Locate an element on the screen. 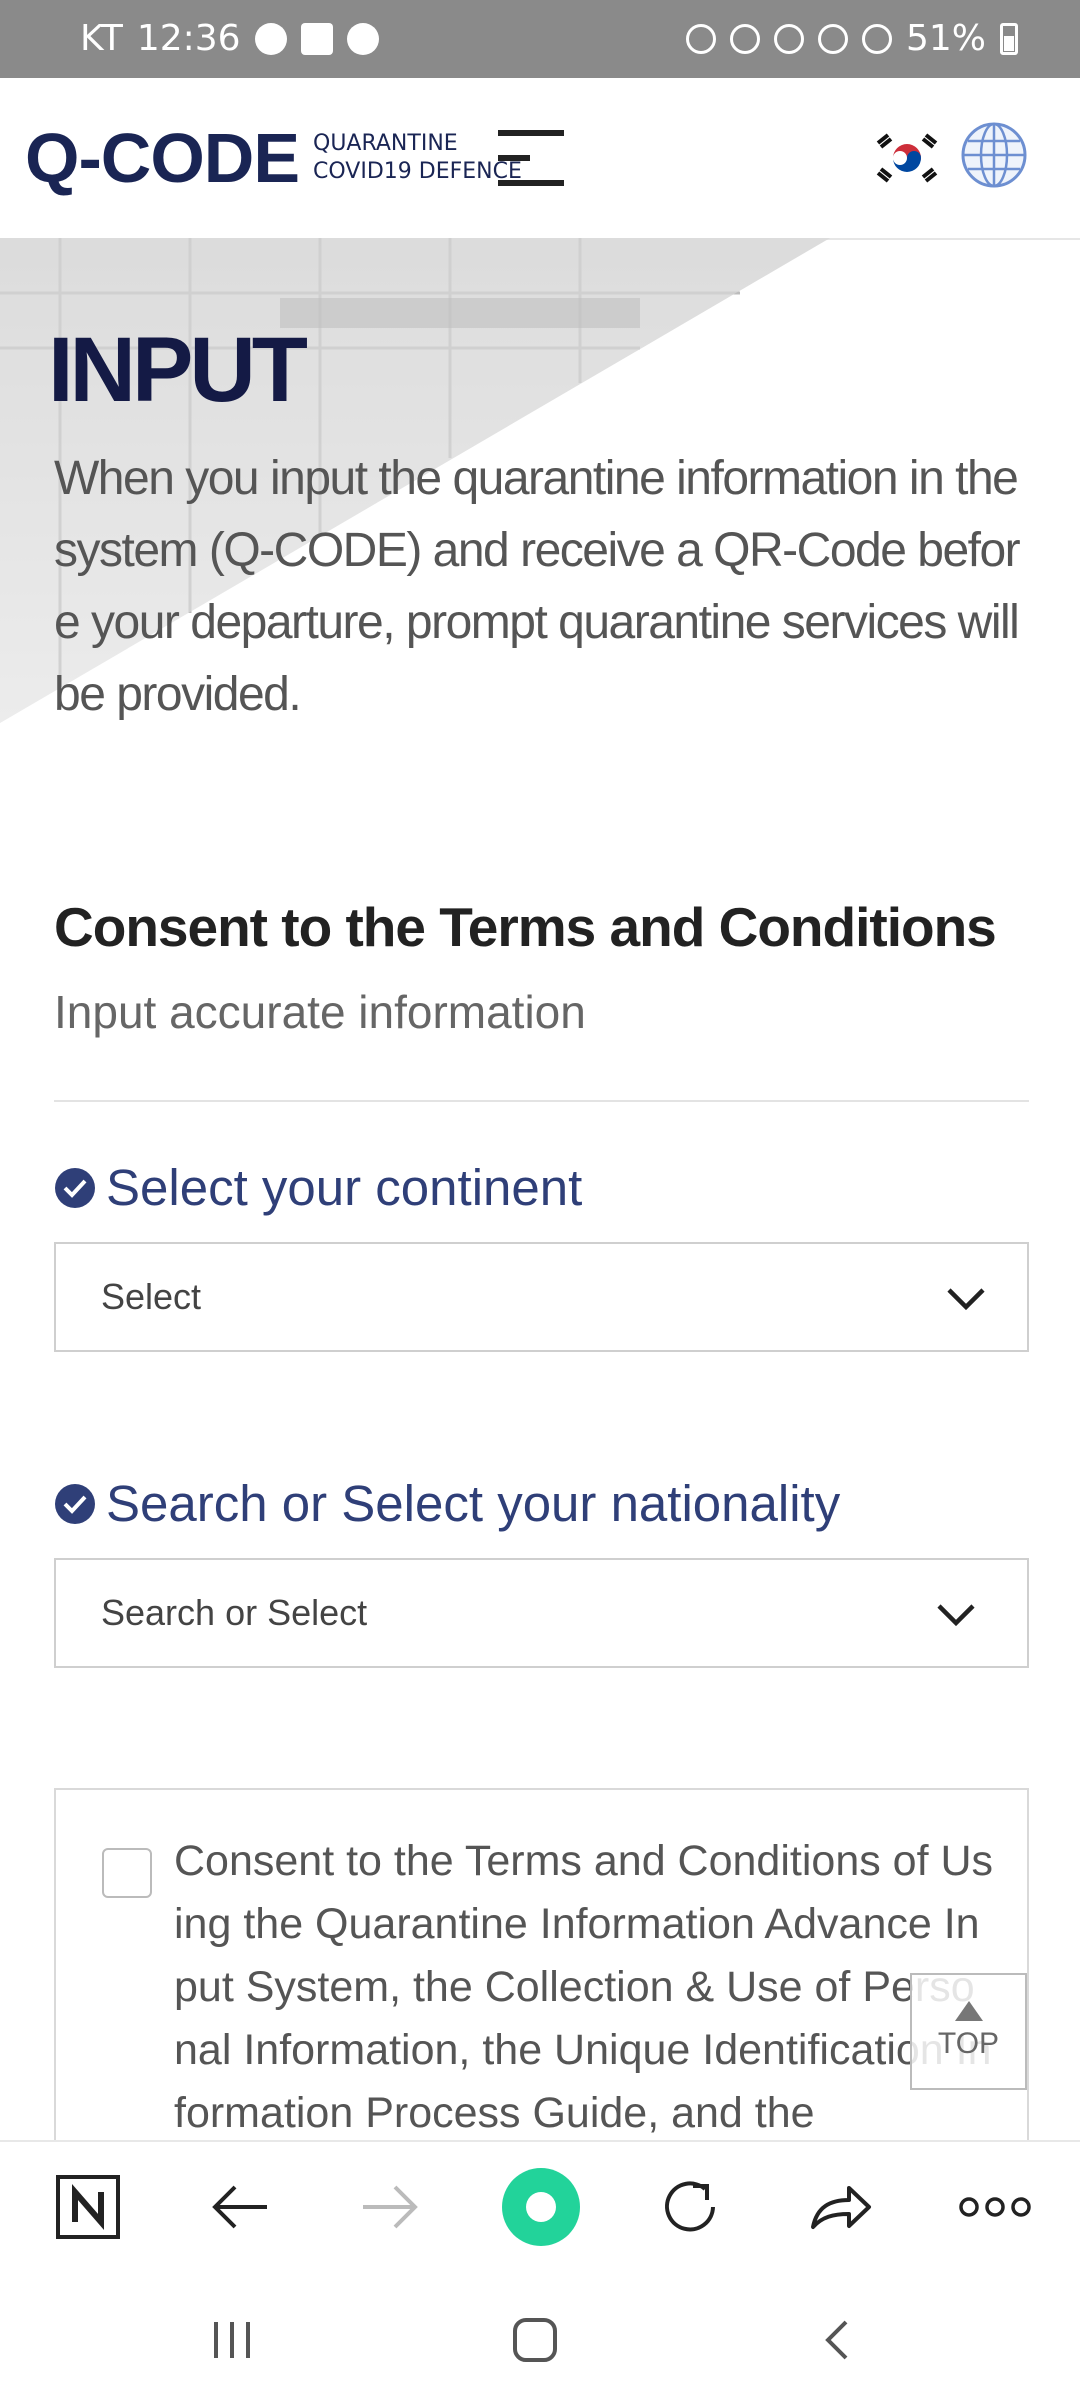 The image size is (1080, 2400). recent-apps-icon is located at coordinates (232, 2340).